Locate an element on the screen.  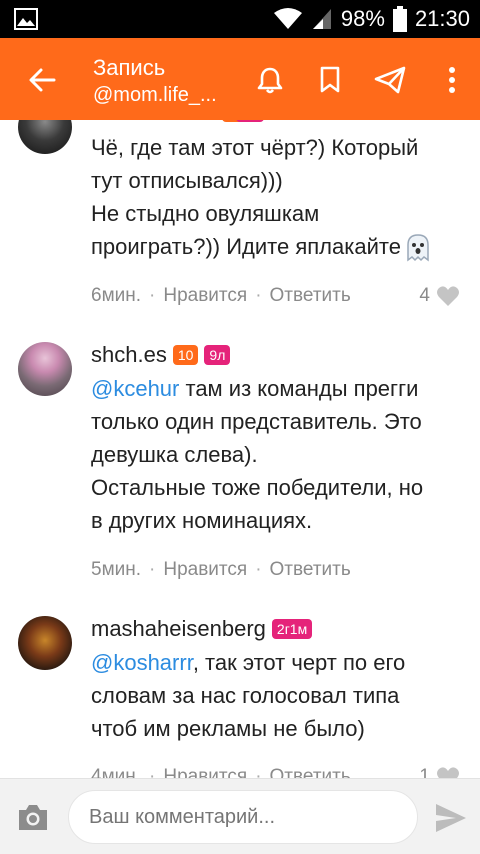
badge-age: 9л is located at coordinates (217, 355).